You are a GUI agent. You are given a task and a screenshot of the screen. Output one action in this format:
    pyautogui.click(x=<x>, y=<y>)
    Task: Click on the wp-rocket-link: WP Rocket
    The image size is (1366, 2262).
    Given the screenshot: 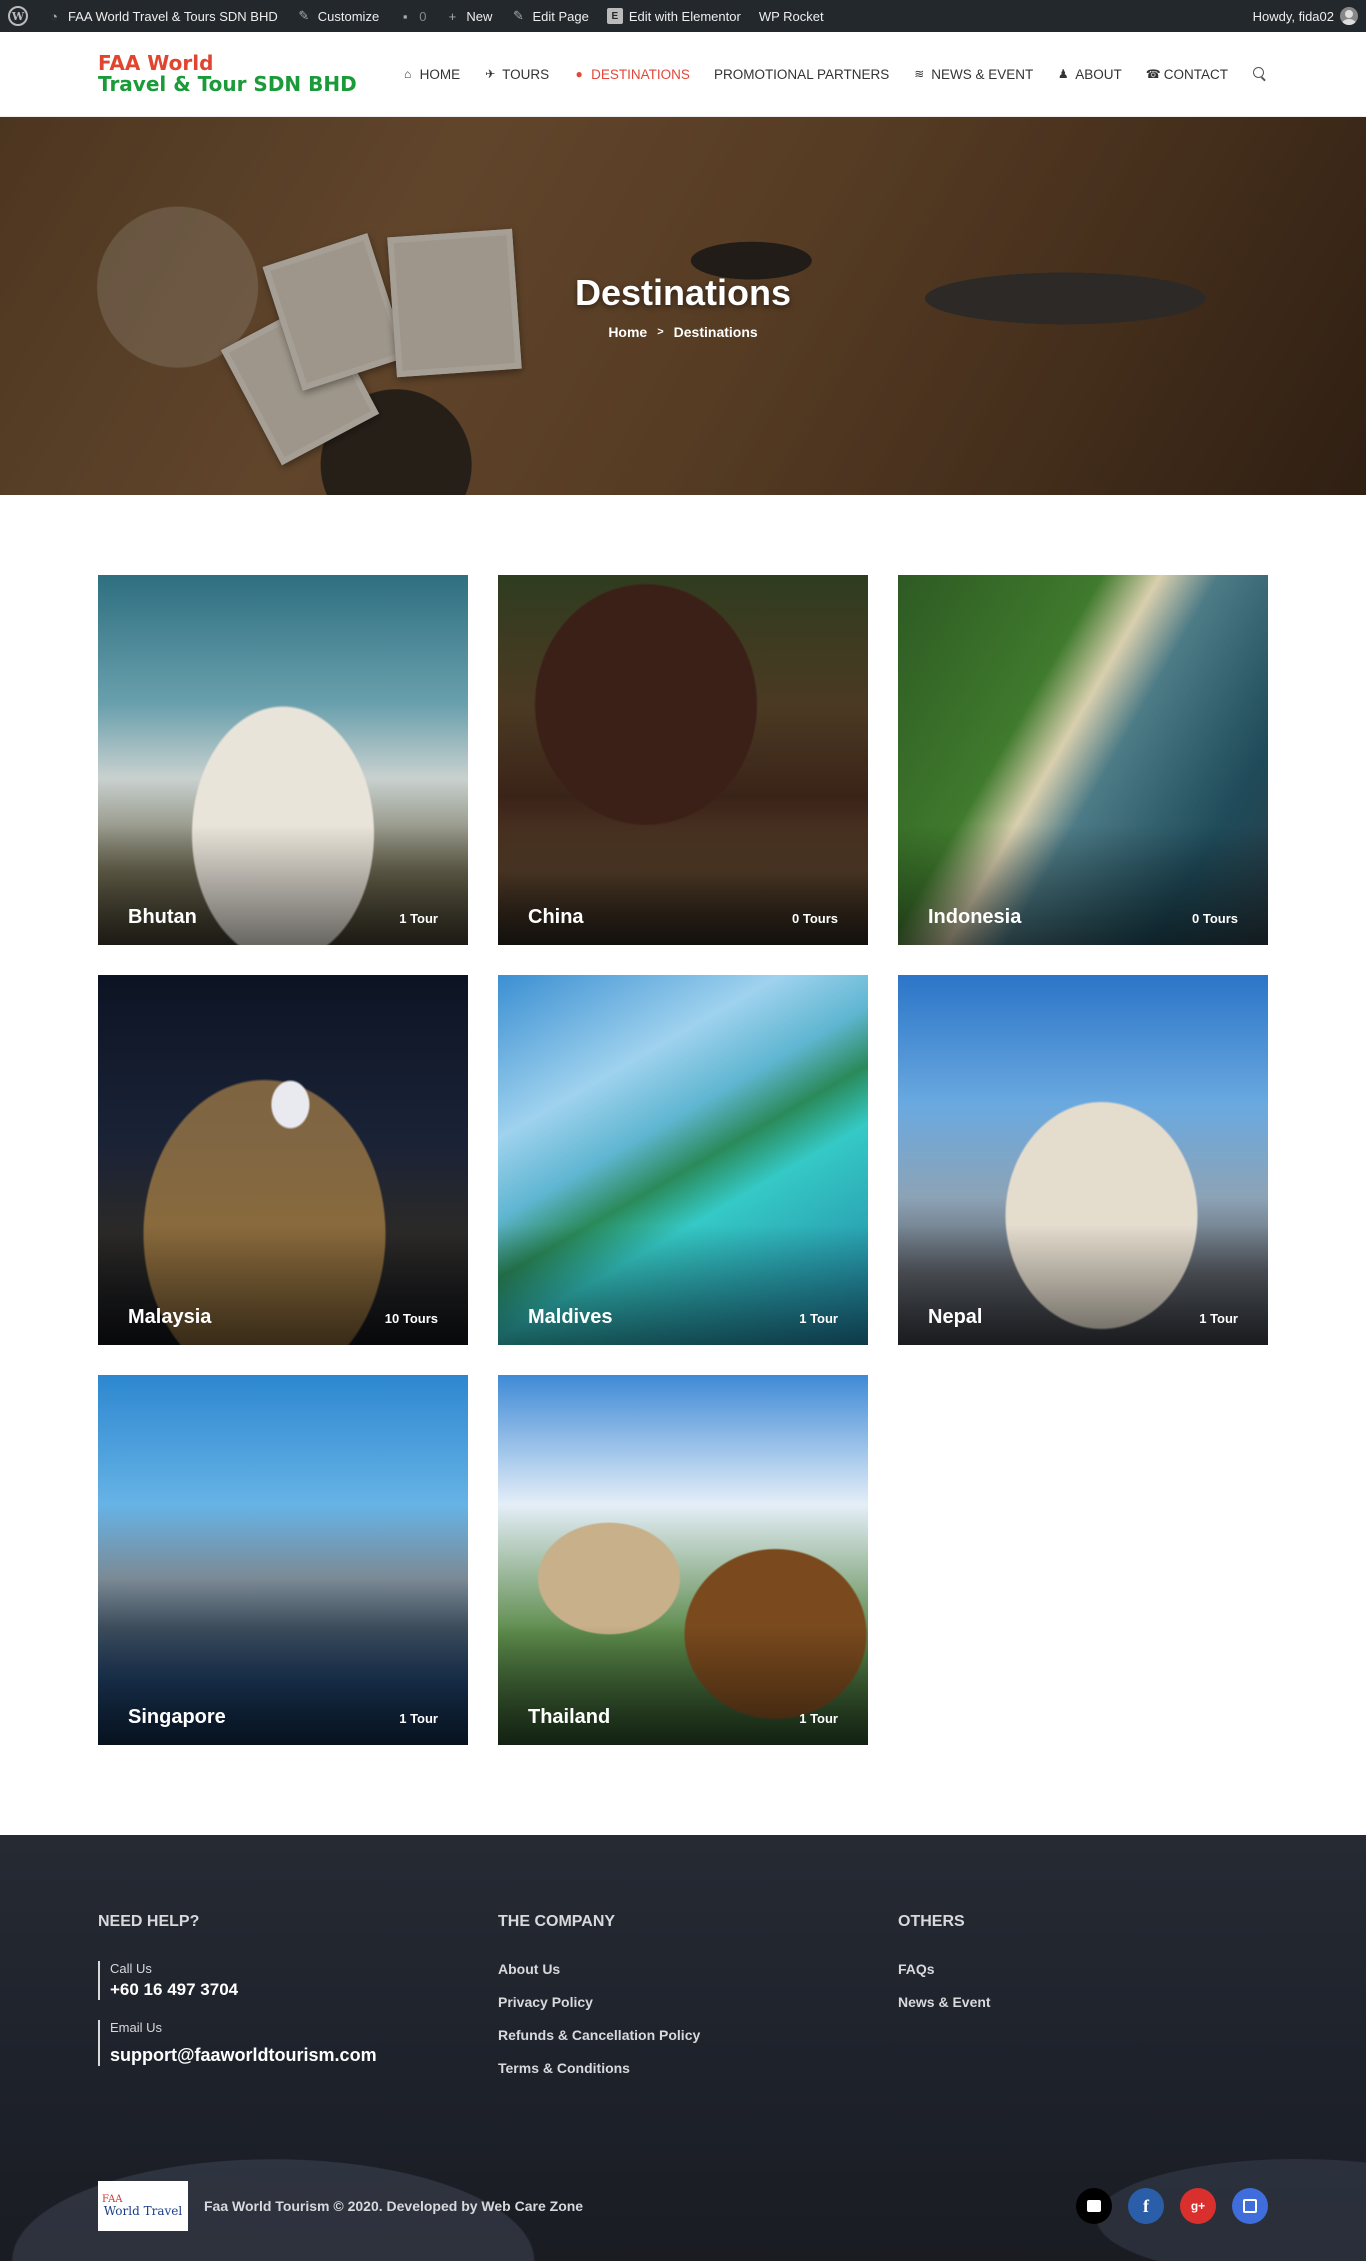 What is the action you would take?
    pyautogui.click(x=791, y=16)
    